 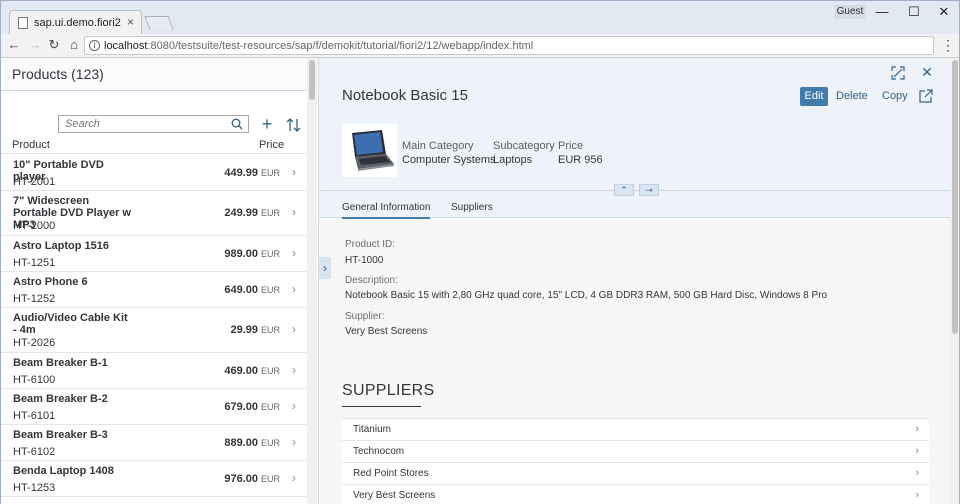 What do you see at coordinates (635, 474) in the screenshot?
I see `supplier-row: Red Point Stores ›` at bounding box center [635, 474].